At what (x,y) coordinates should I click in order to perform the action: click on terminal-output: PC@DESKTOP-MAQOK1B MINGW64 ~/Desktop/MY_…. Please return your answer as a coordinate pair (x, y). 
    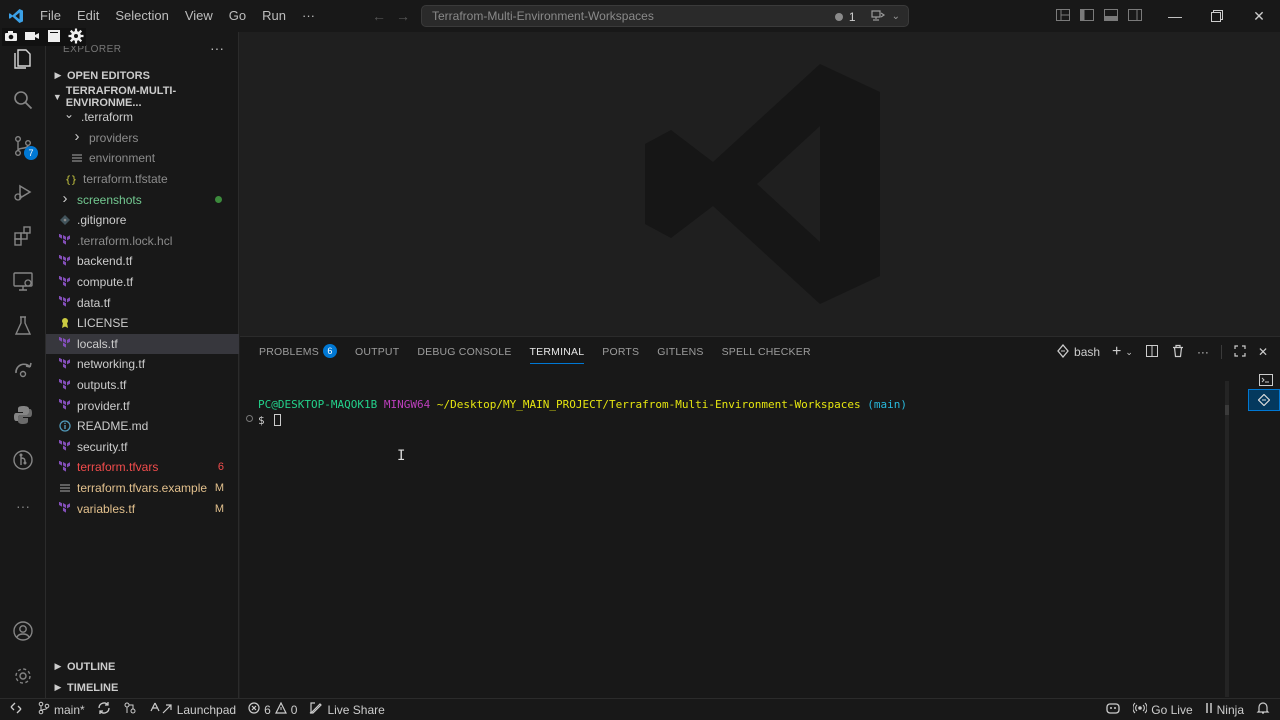
    Looking at the image, I should click on (582, 413).